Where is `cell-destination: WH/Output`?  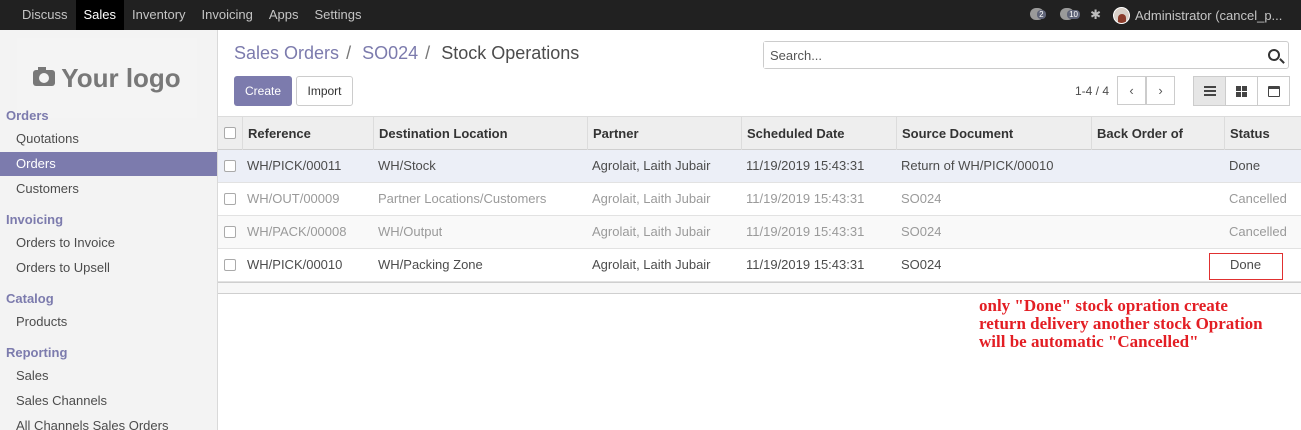 cell-destination: WH/Output is located at coordinates (410, 231).